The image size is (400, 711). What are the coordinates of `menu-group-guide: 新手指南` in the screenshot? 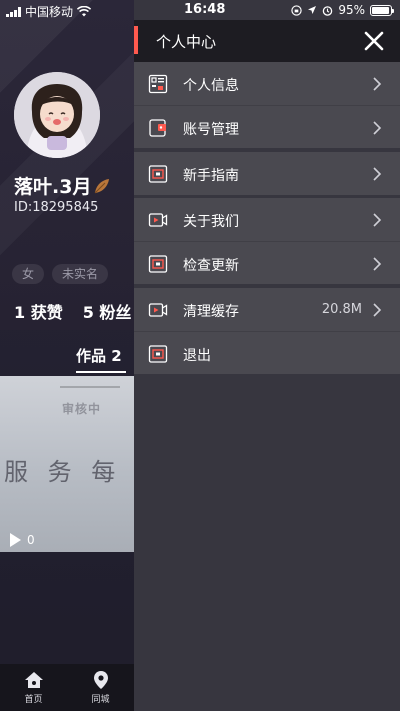 It's located at (267, 173).